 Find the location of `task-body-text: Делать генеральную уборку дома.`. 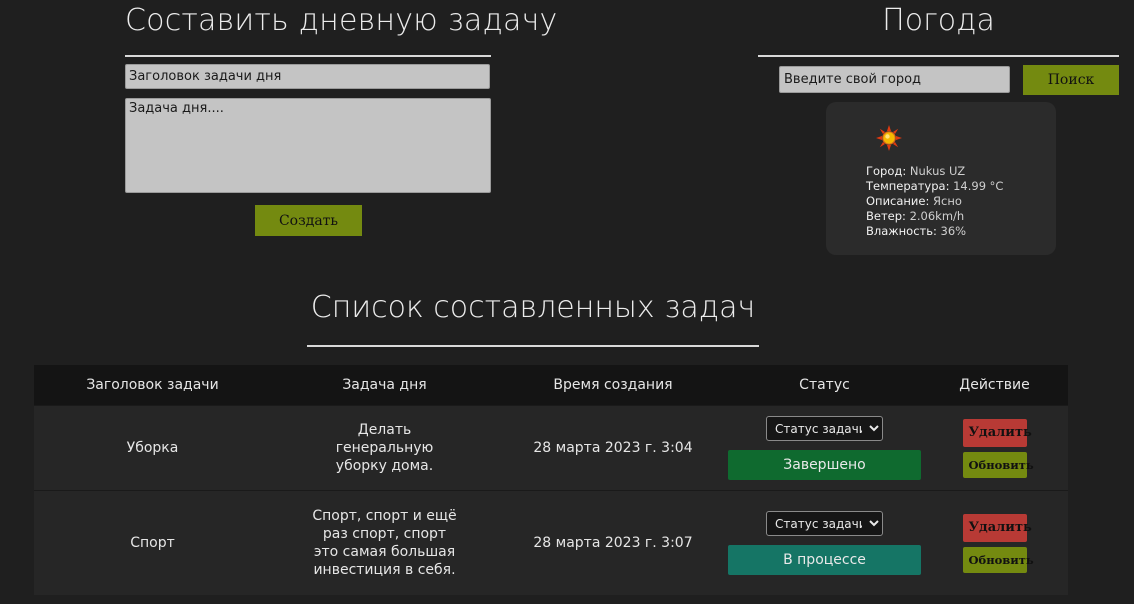

task-body-text: Делать генеральную уборку дома. is located at coordinates (384, 448).